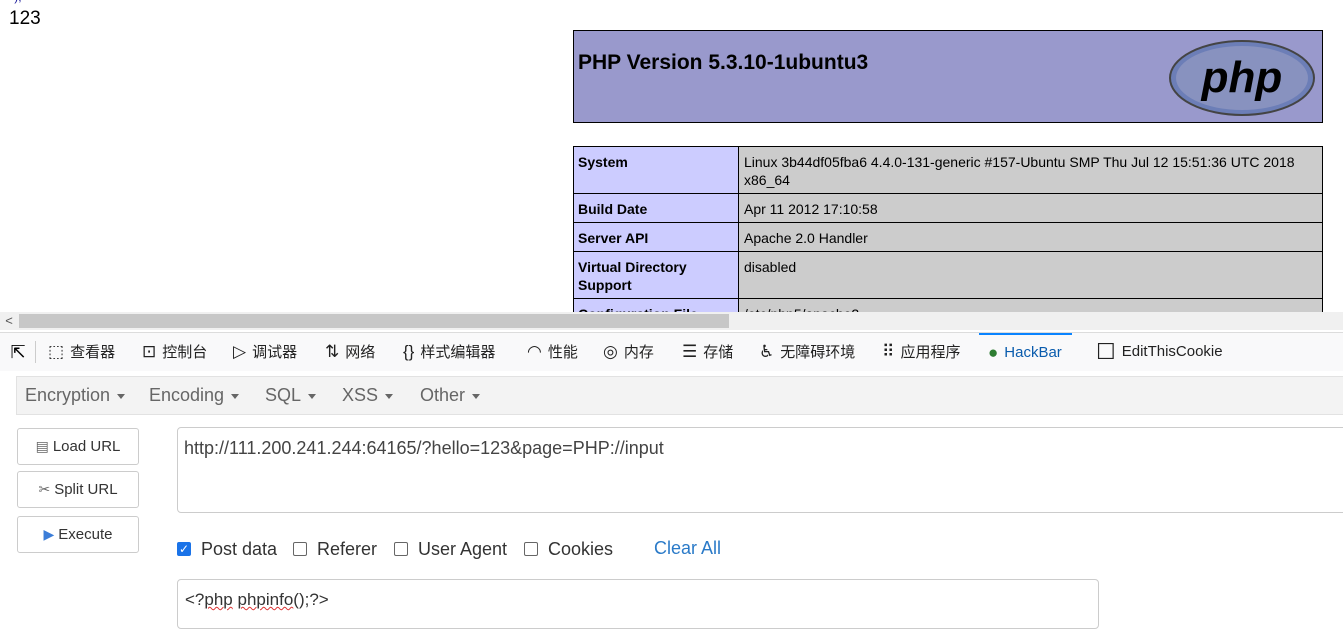 The image size is (1343, 629). What do you see at coordinates (185, 352) in the screenshot?
I see `tab-label: 控制台` at bounding box center [185, 352].